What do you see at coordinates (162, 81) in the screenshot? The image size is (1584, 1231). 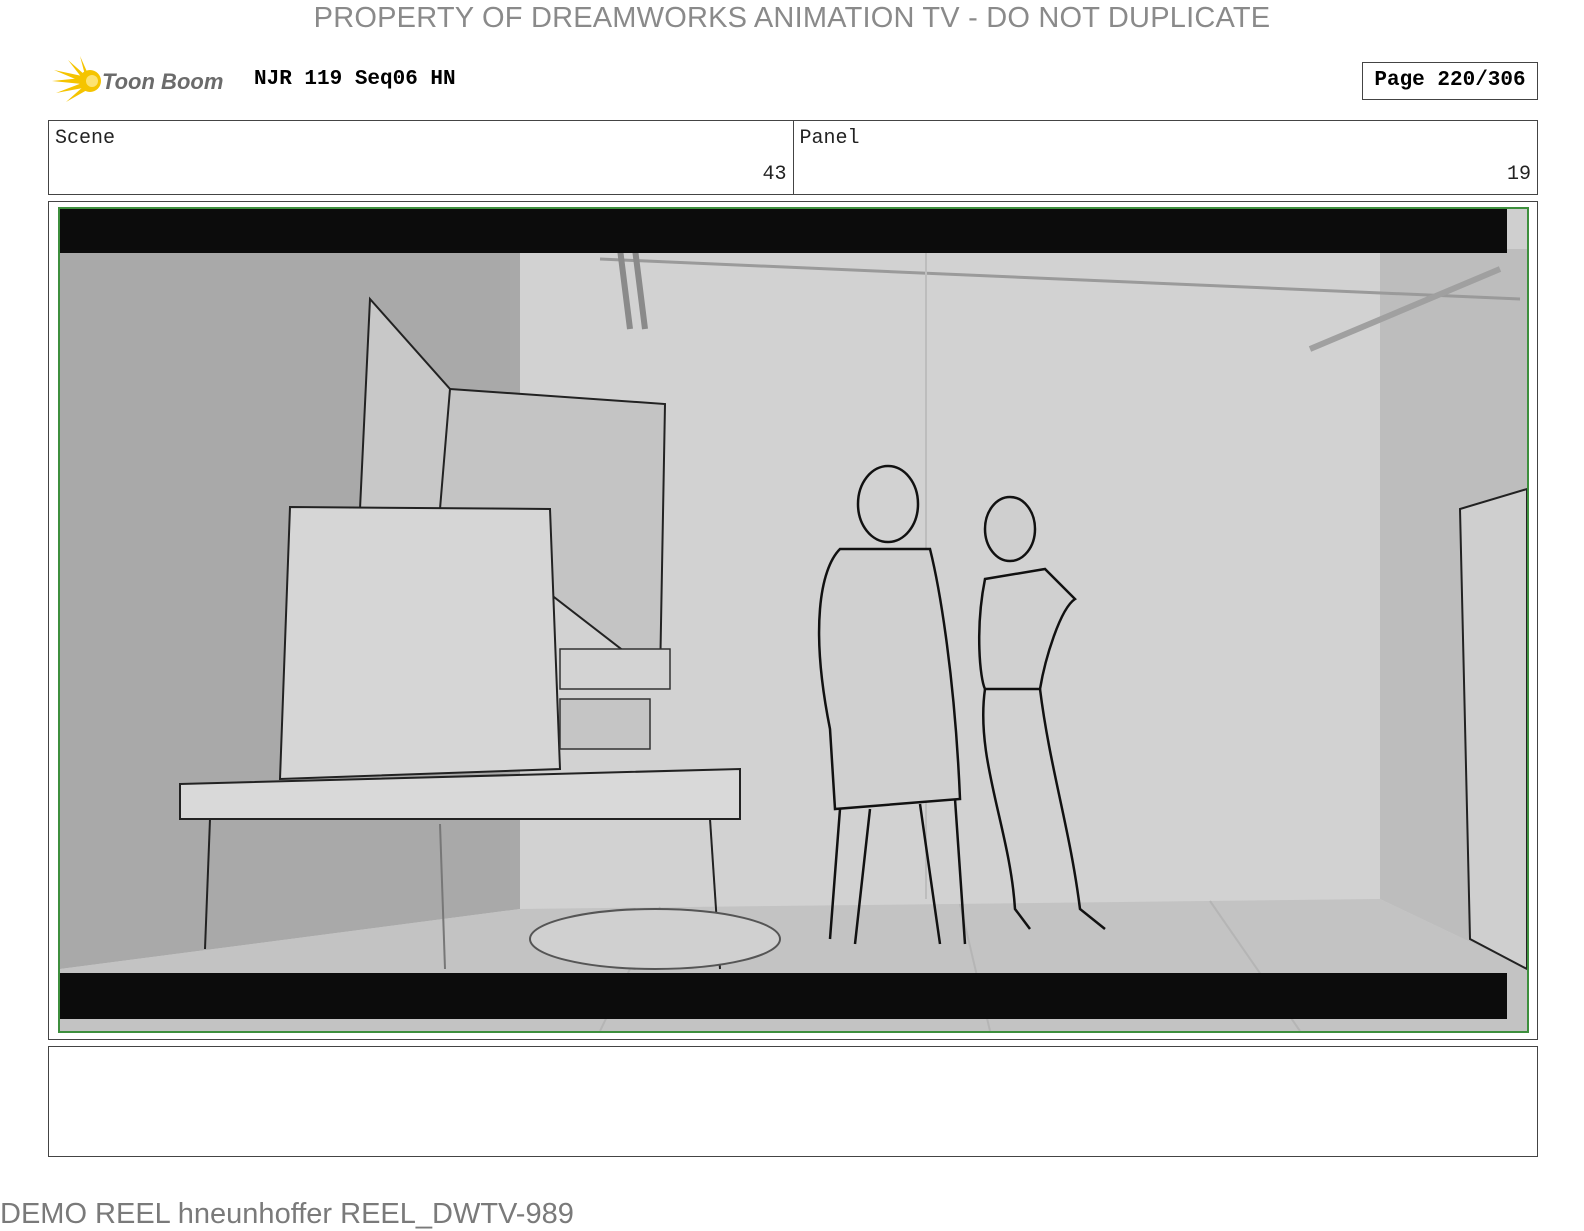 I see `logo-text: Toon Boom` at bounding box center [162, 81].